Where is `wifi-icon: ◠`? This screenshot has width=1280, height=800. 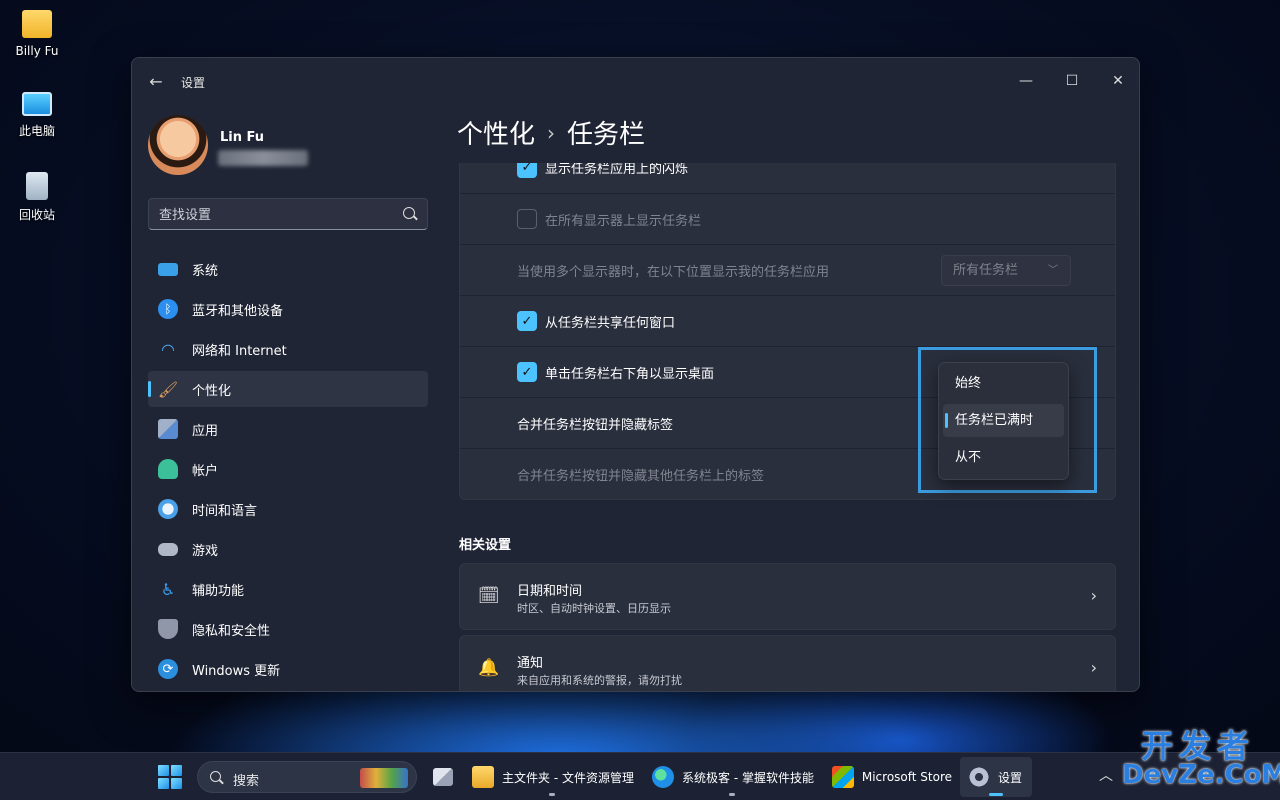 wifi-icon: ◠ is located at coordinates (168, 349).